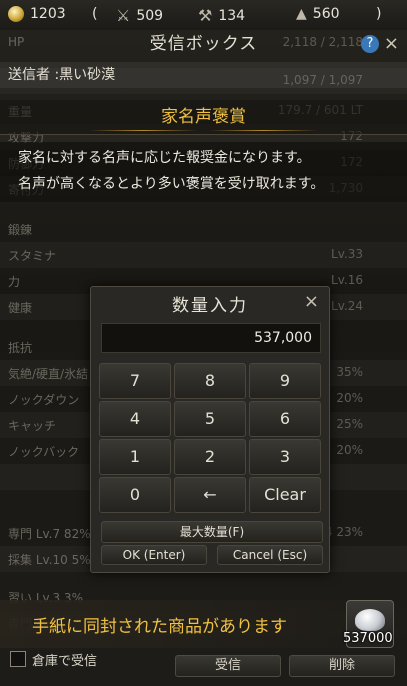  What do you see at coordinates (211, 338) in the screenshot?
I see `quantity-display: 537,000` at bounding box center [211, 338].